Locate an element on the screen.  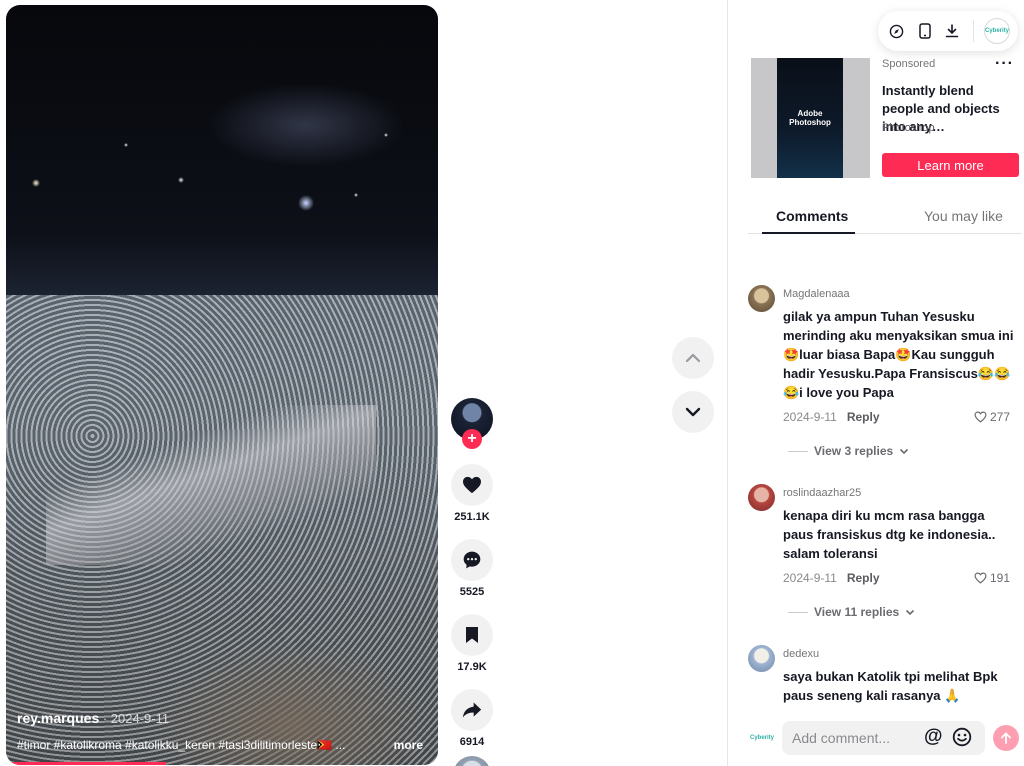
ad-more-options-button: ··· is located at coordinates (1004, 64).